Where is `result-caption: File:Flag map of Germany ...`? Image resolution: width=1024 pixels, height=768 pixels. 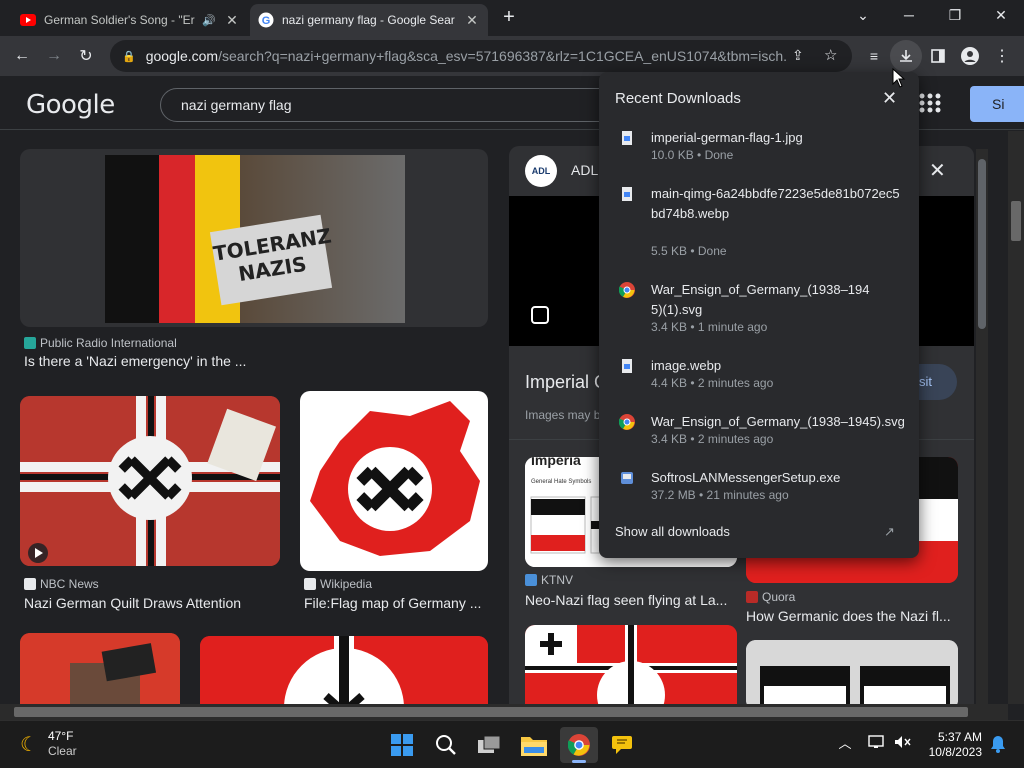
result-caption: File:Flag map of Germany ... is located at coordinates (396, 603).